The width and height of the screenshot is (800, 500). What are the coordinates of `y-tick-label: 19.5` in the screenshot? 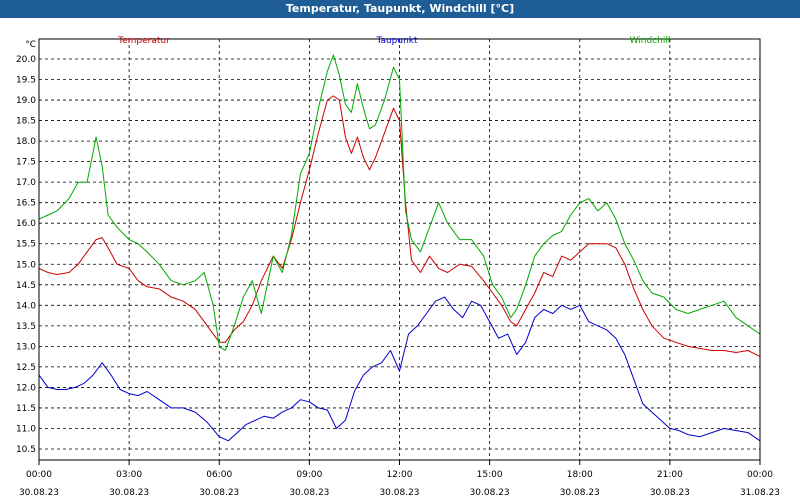 It's located at (26, 81).